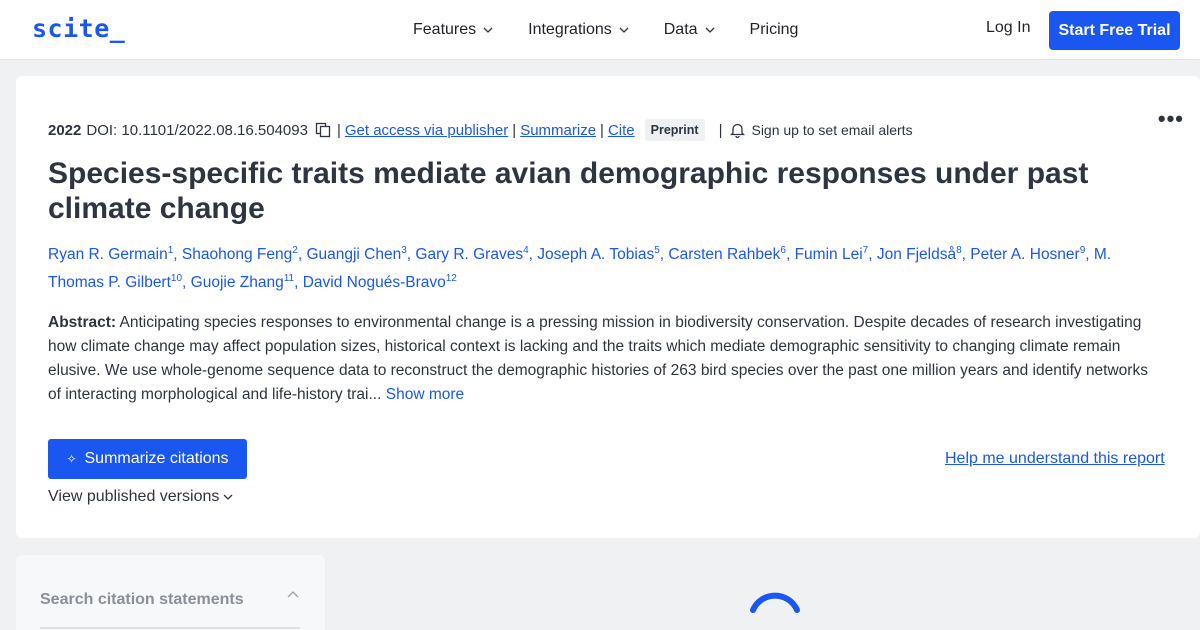  What do you see at coordinates (170, 628) in the screenshot?
I see `search-input-underline` at bounding box center [170, 628].